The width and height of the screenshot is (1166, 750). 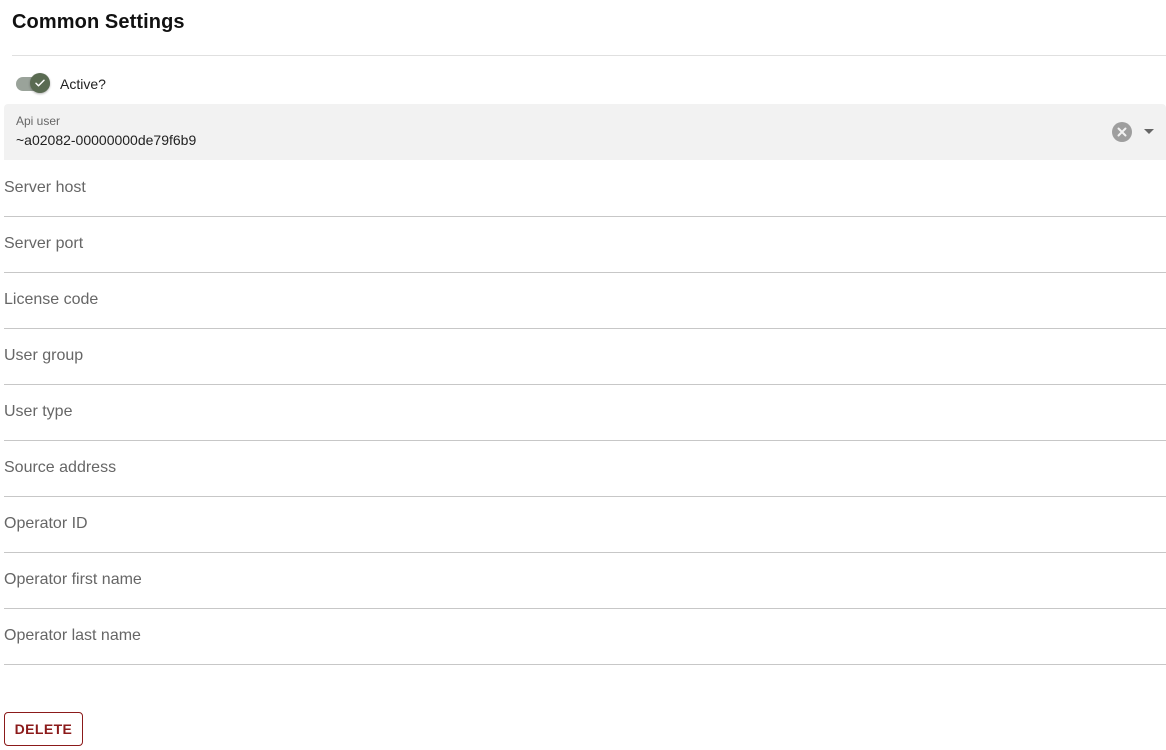 What do you see at coordinates (585, 244) in the screenshot?
I see `server-port-field: Server port` at bounding box center [585, 244].